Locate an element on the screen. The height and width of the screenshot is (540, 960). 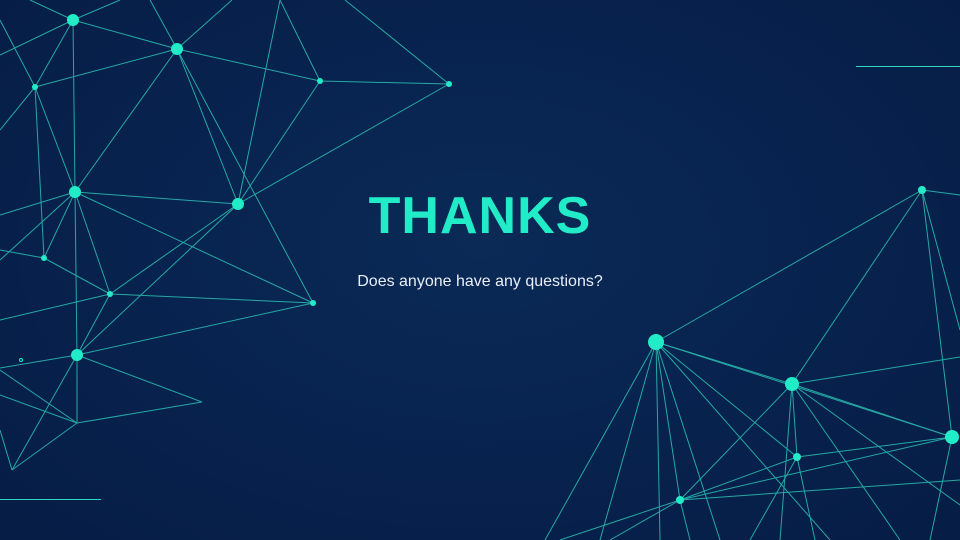
accent-line-top-right is located at coordinates (908, 66).